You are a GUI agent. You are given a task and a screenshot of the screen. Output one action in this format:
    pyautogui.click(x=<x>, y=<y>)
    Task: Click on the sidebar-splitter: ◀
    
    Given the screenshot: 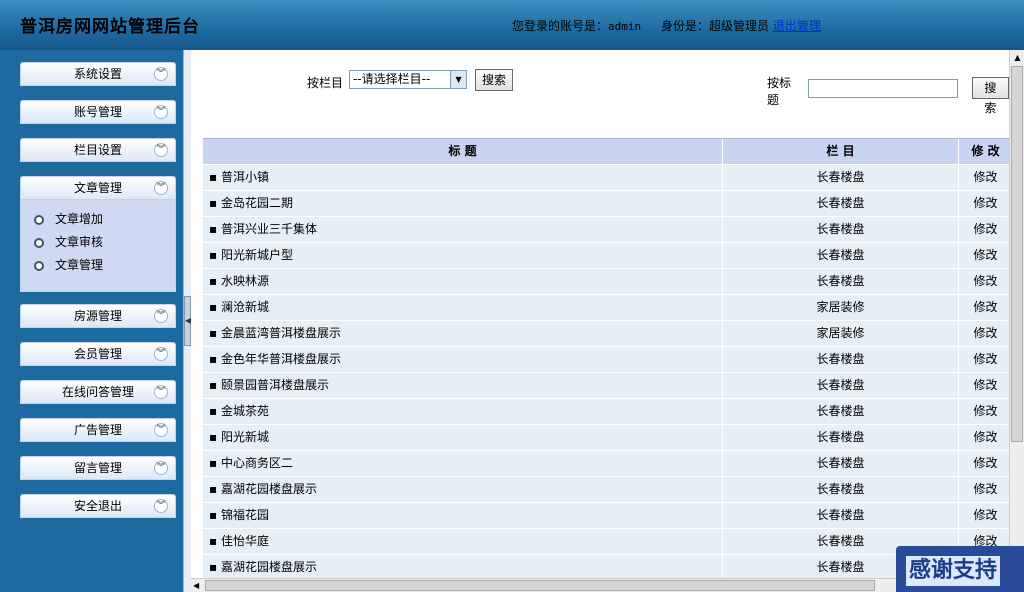 What is the action you would take?
    pyautogui.click(x=187, y=321)
    